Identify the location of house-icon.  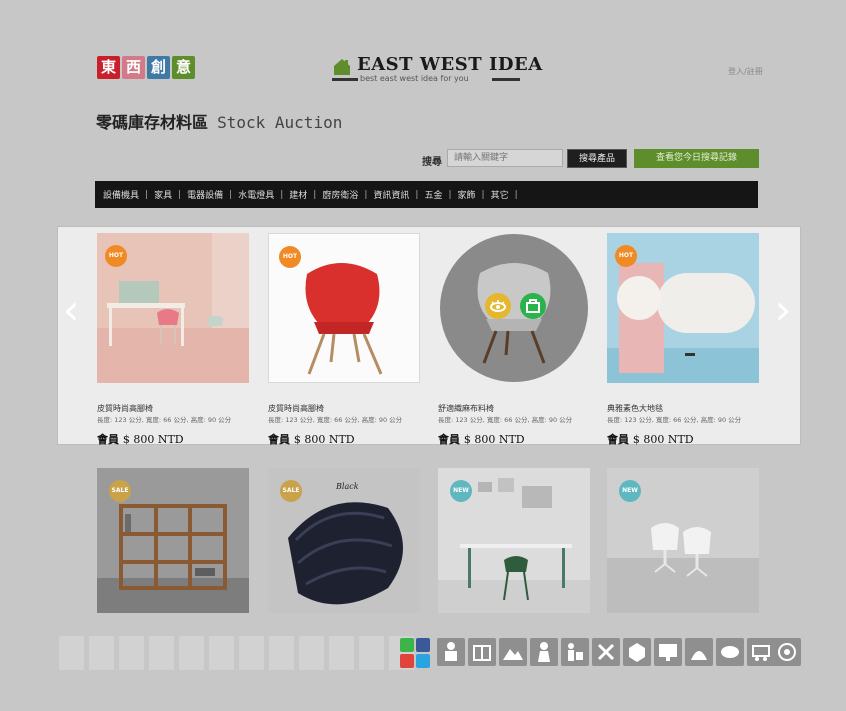
(342, 67).